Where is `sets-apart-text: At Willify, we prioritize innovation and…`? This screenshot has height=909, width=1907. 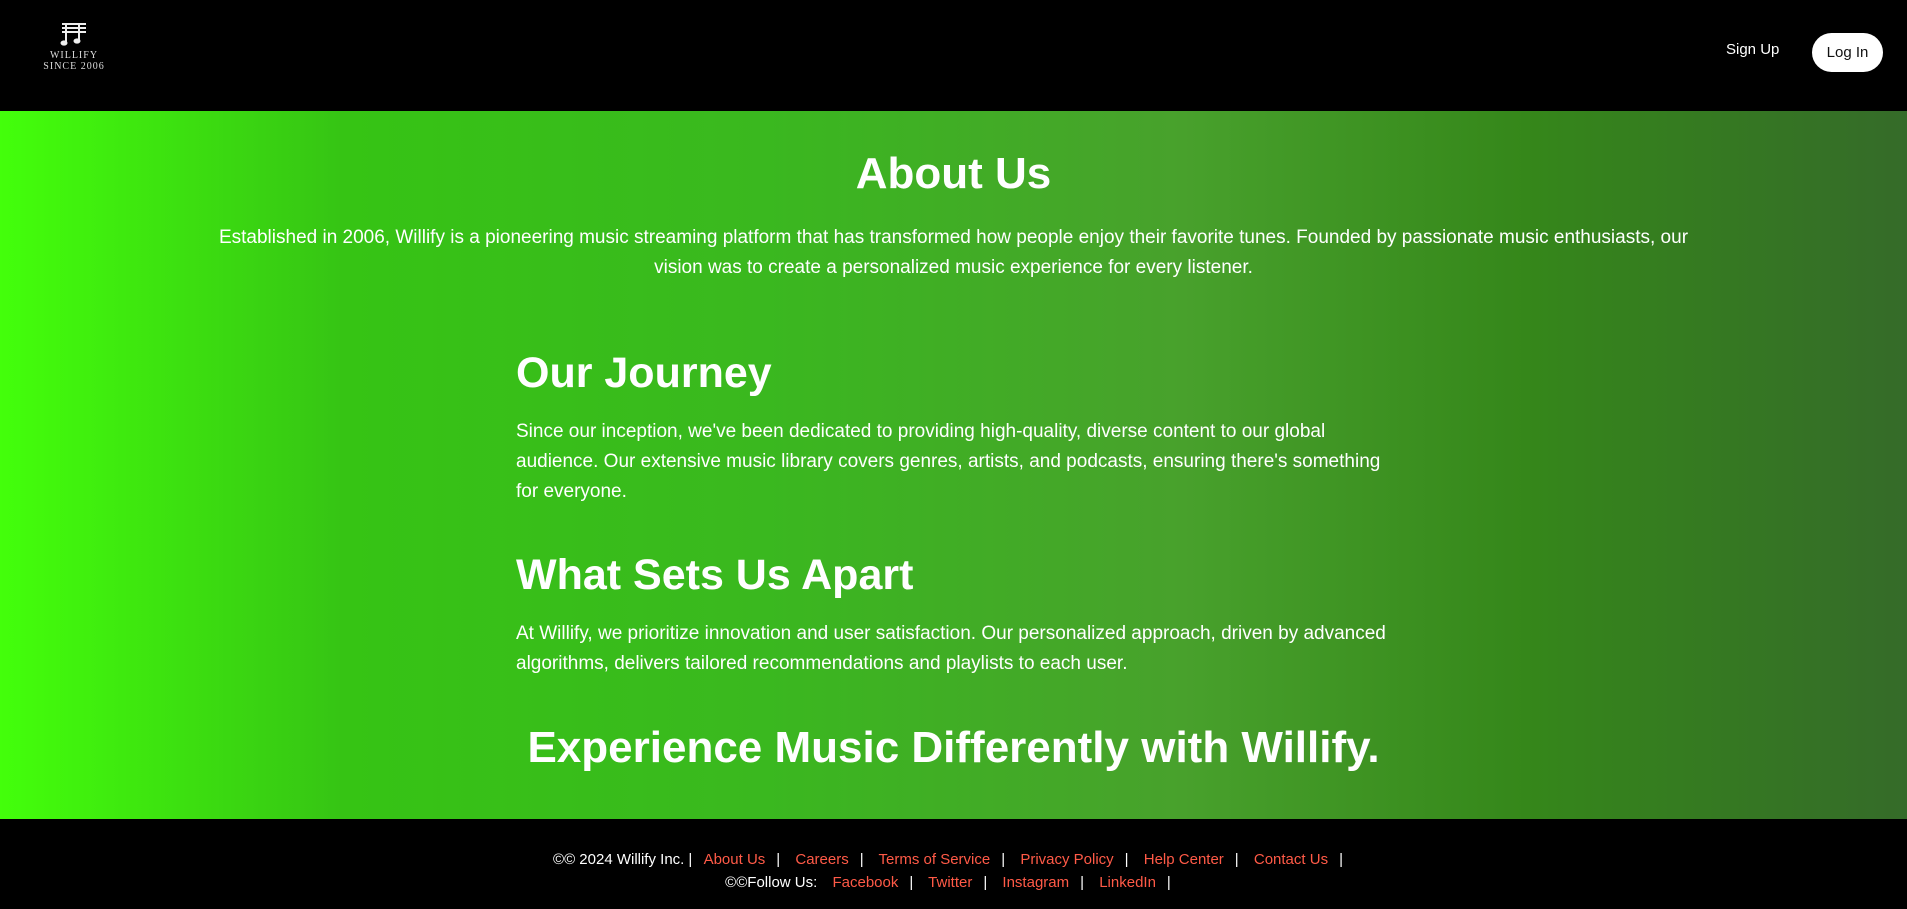
sets-apart-text: At Willify, we prioritize innovation and… is located at coordinates (951, 648).